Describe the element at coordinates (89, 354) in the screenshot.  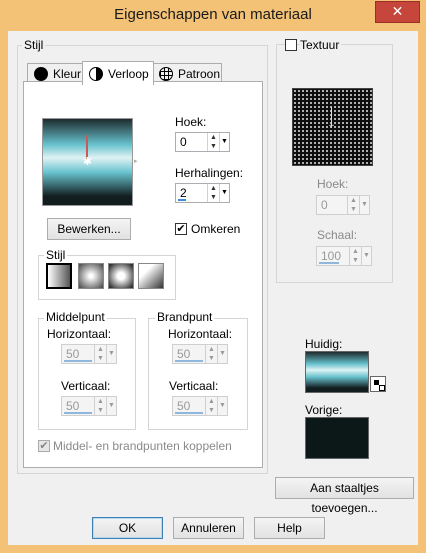
I see `middelpunt-horizontaal-spinner: 50 ▲ ▼ ▼` at that location.